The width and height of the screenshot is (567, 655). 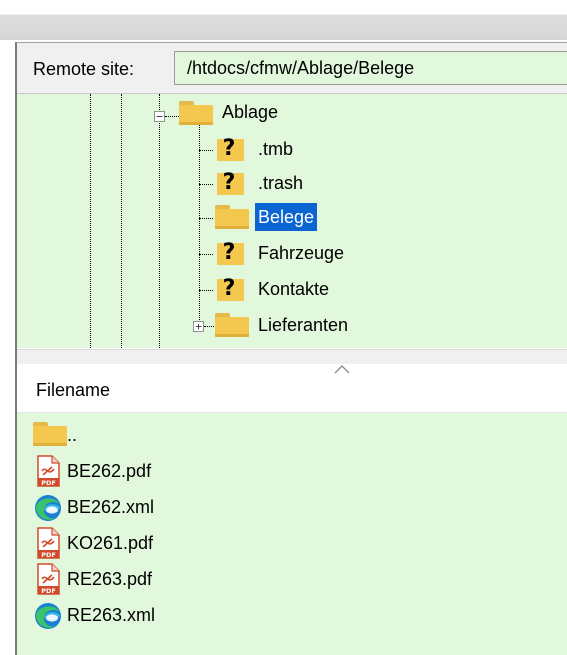 What do you see at coordinates (84, 69) in the screenshot?
I see `remote-site-label: Remote site:` at bounding box center [84, 69].